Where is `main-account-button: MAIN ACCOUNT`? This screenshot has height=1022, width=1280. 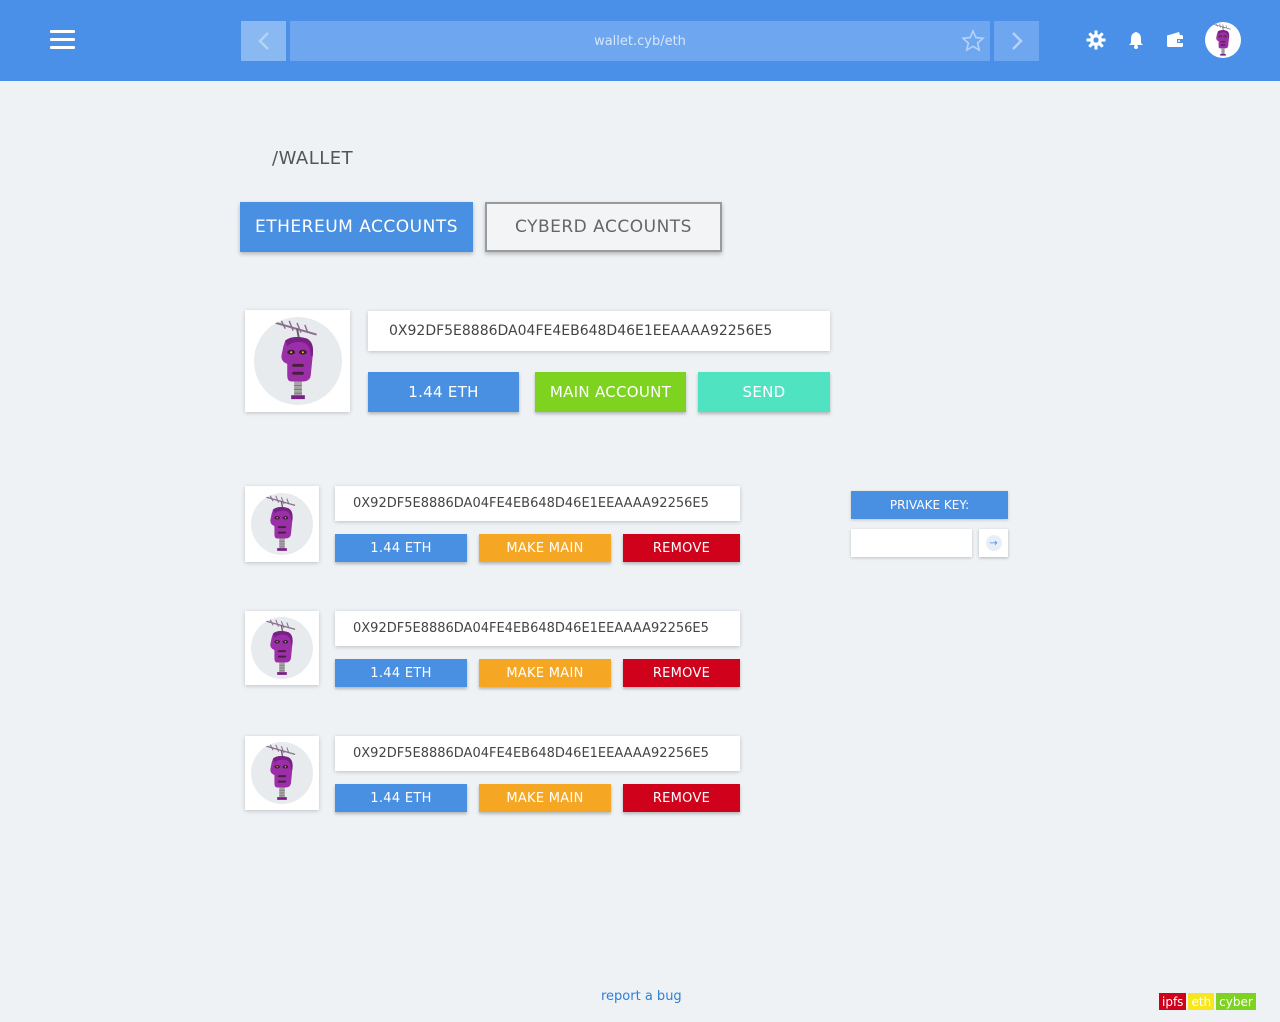
main-account-button: MAIN ACCOUNT is located at coordinates (610, 392).